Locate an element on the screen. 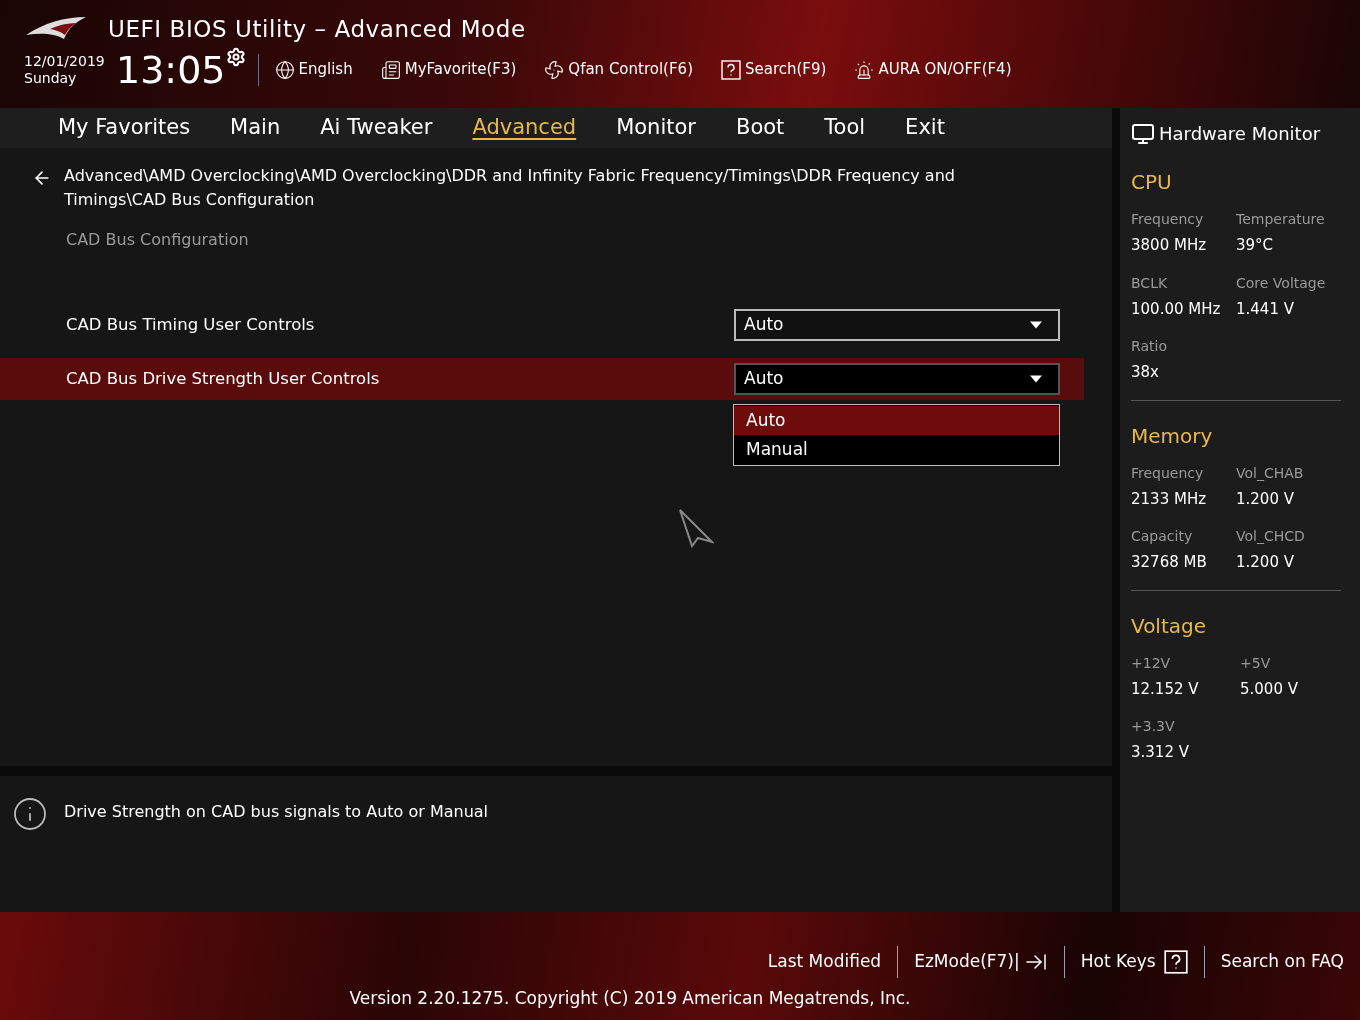  setting-row: CAD Bus Timing User Controls Auto is located at coordinates (542, 325).